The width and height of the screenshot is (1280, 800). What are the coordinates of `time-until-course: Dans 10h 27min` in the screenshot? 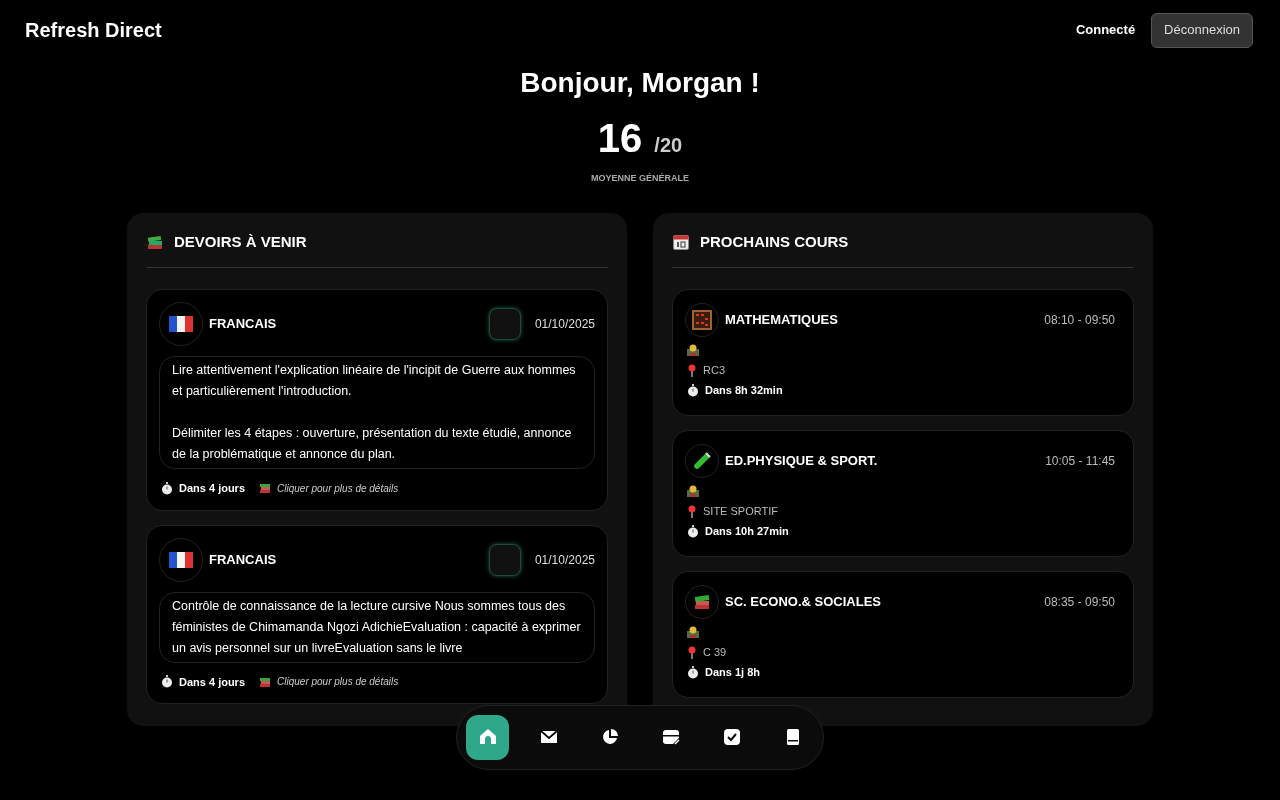 It's located at (747, 531).